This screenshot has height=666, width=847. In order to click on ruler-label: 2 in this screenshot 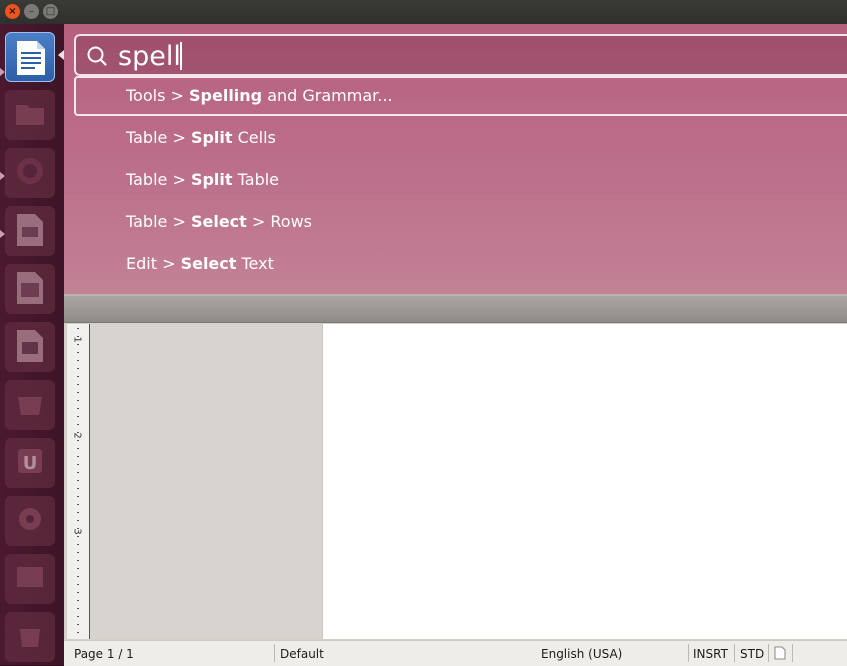, I will do `click(77, 435)`.